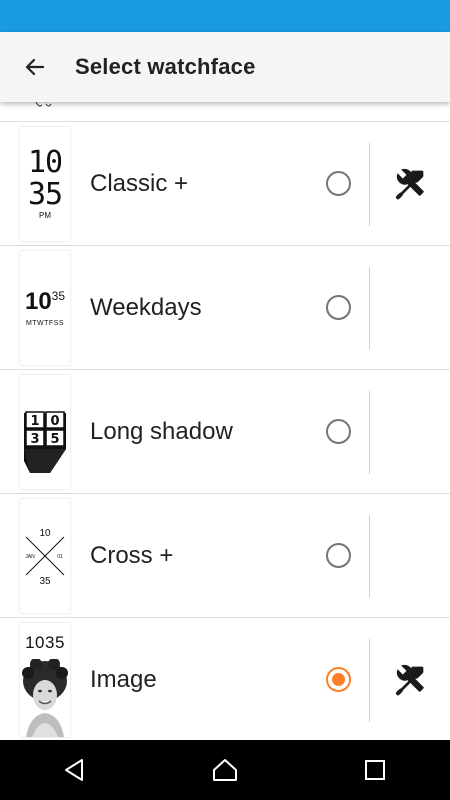 The height and width of the screenshot is (800, 450). What do you see at coordinates (54, 439) in the screenshot?
I see `thumb-digit: 5` at bounding box center [54, 439].